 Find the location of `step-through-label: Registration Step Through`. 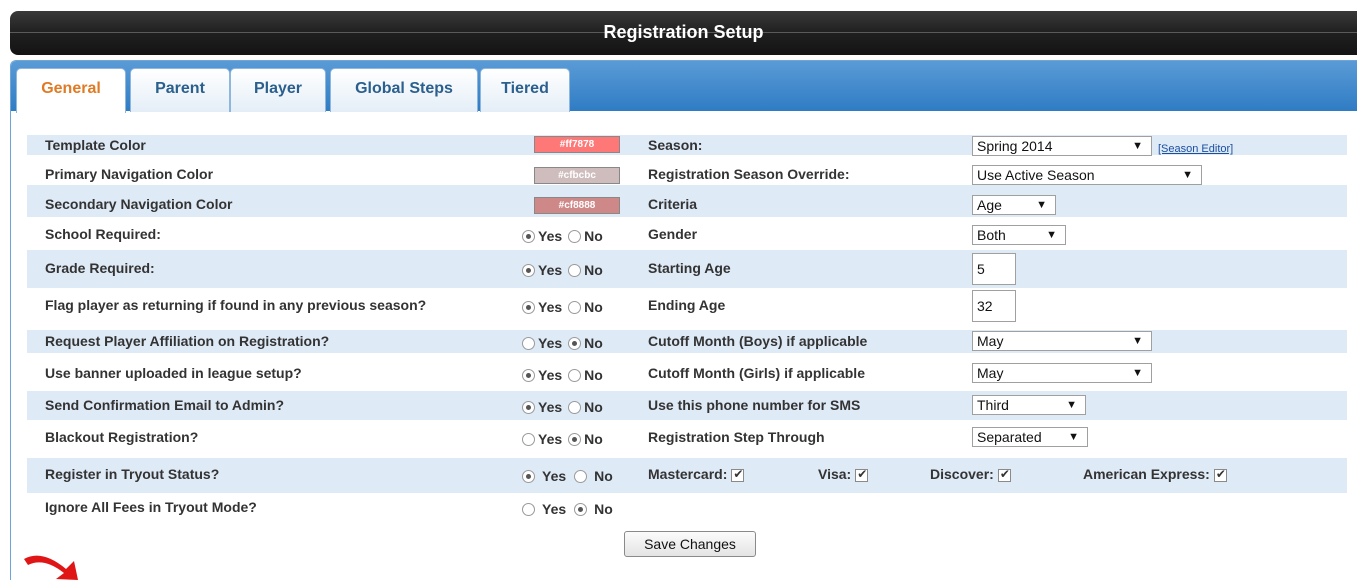

step-through-label: Registration Step Through is located at coordinates (736, 437).